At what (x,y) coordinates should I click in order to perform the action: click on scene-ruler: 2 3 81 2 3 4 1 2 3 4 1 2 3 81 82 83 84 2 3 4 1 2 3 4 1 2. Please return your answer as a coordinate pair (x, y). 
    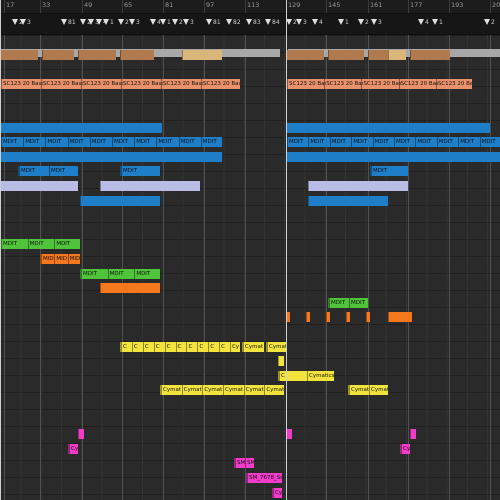
    Looking at the image, I should click on (250, 24).